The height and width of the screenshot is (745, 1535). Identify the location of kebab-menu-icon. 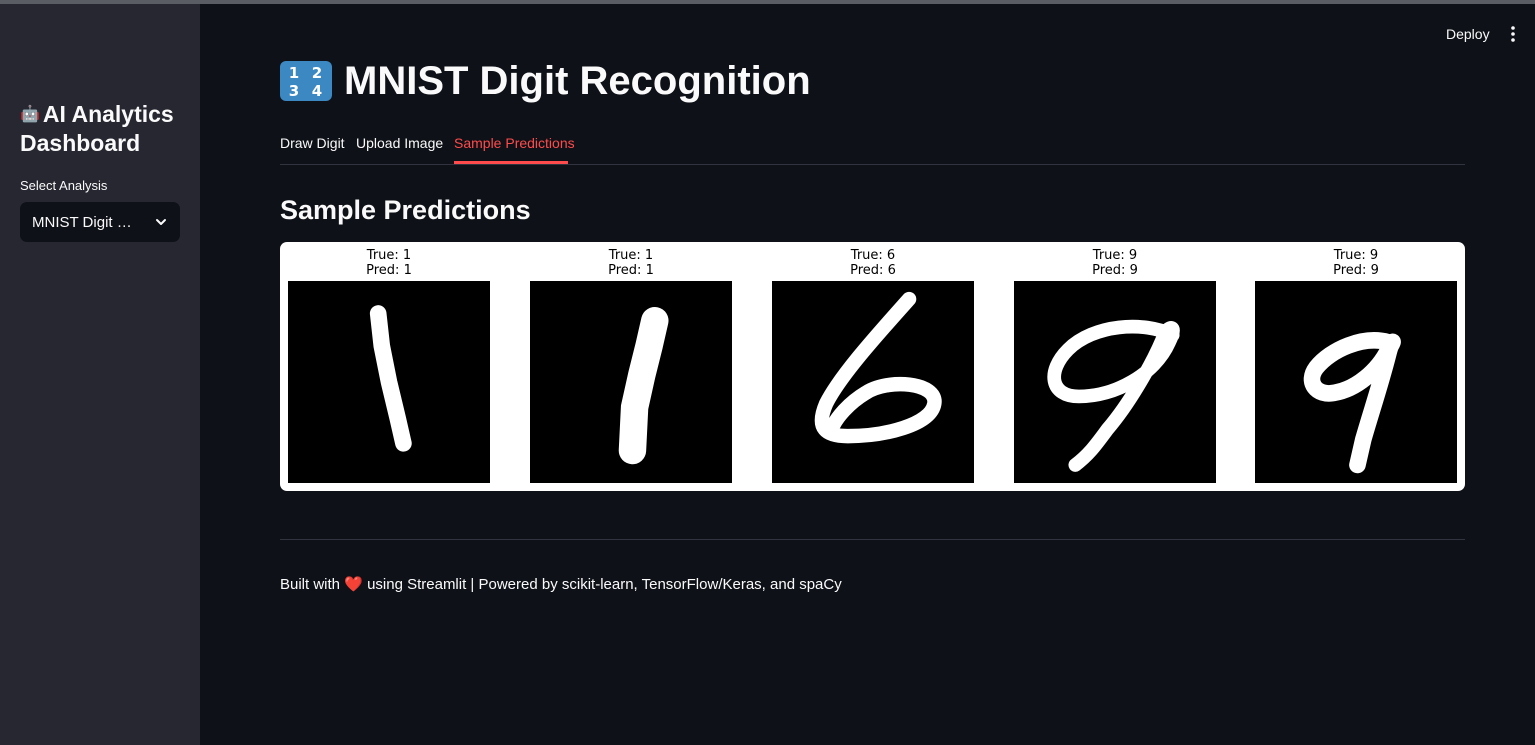
(1513, 34).